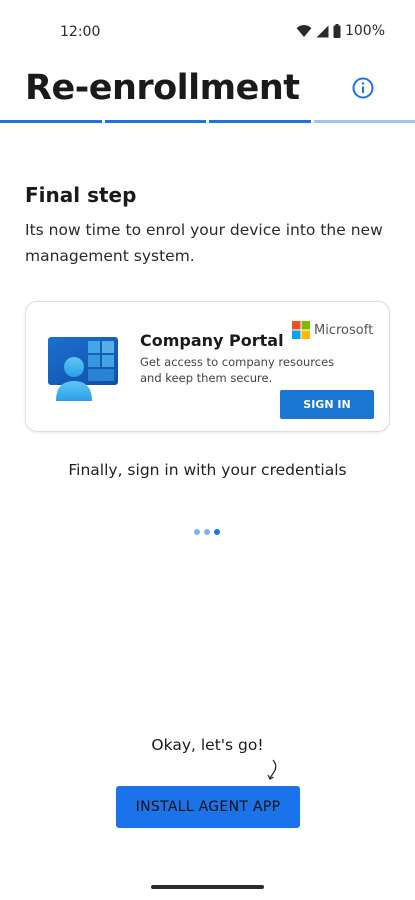 This screenshot has height=900, width=415. I want to click on microsoft-logo-icon, so click(301, 330).